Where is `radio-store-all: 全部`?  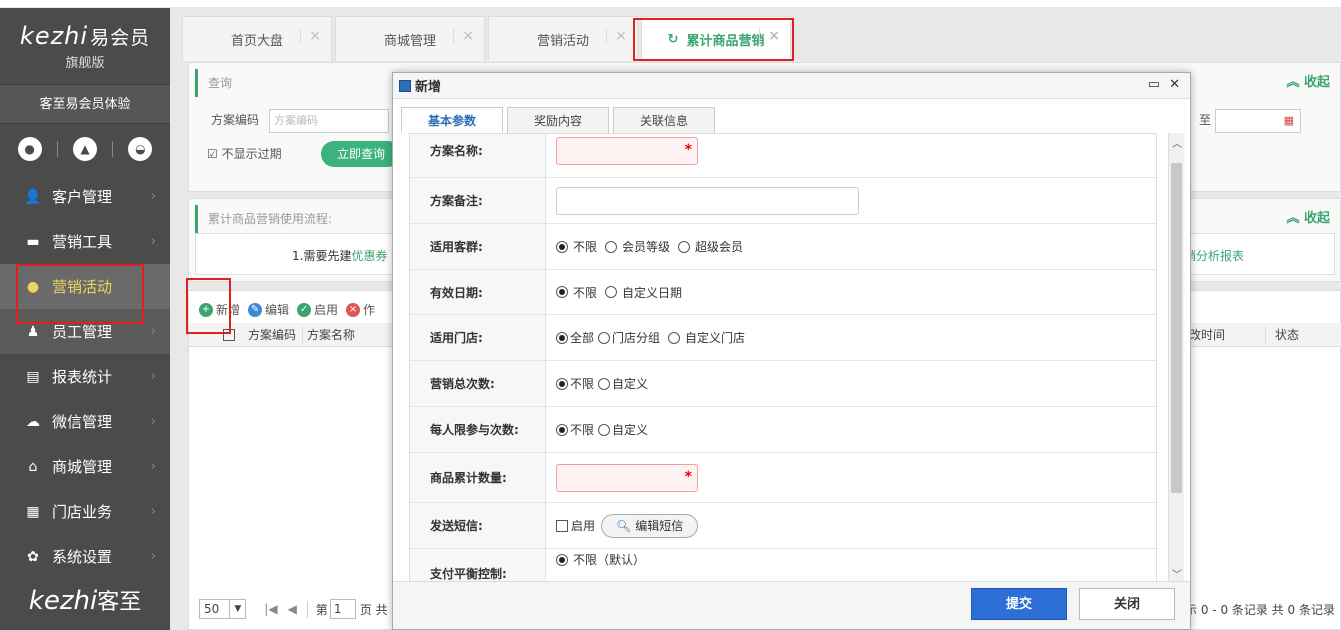
radio-store-all: 全部 is located at coordinates (575, 337).